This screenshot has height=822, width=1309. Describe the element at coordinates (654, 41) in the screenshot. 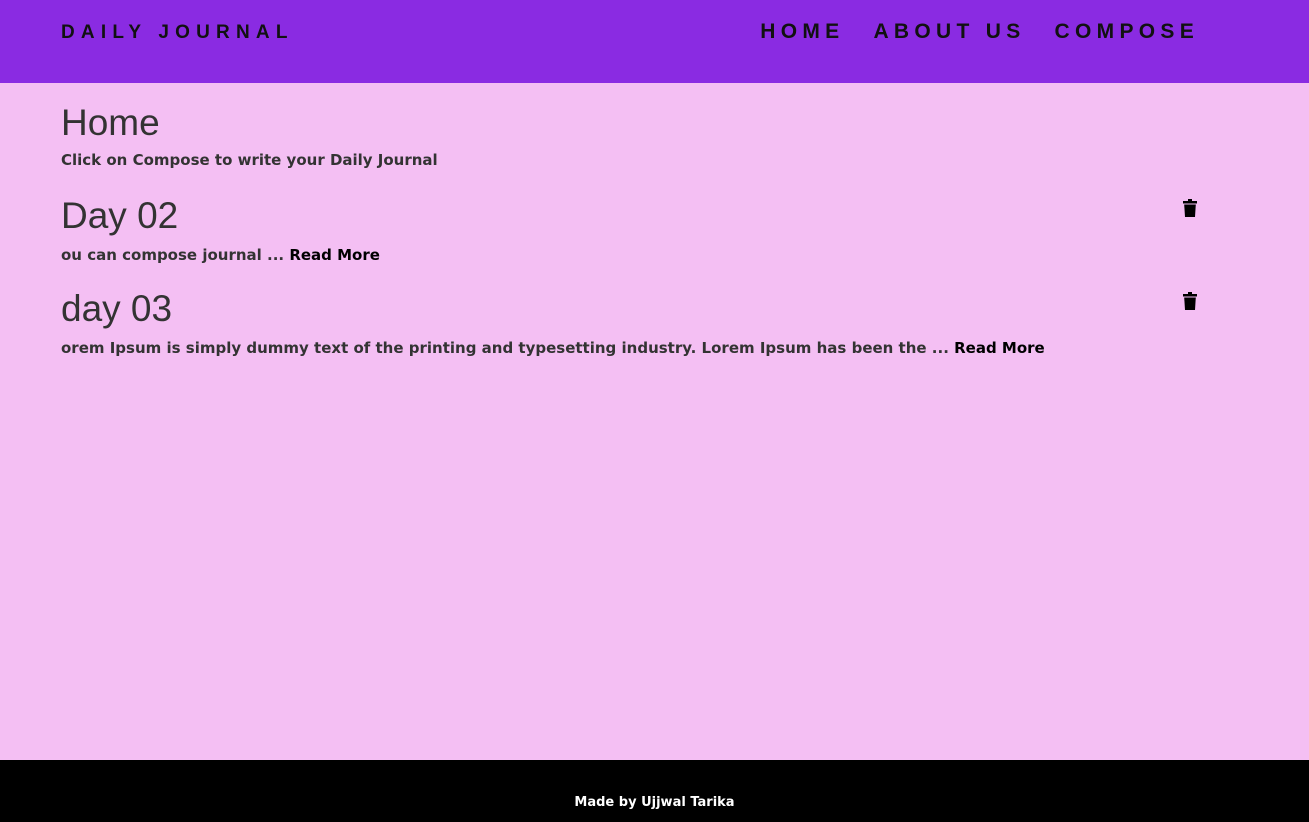

I see `navbar: DAILY JOURNAL HOME ABOUT US COMPOSE` at that location.